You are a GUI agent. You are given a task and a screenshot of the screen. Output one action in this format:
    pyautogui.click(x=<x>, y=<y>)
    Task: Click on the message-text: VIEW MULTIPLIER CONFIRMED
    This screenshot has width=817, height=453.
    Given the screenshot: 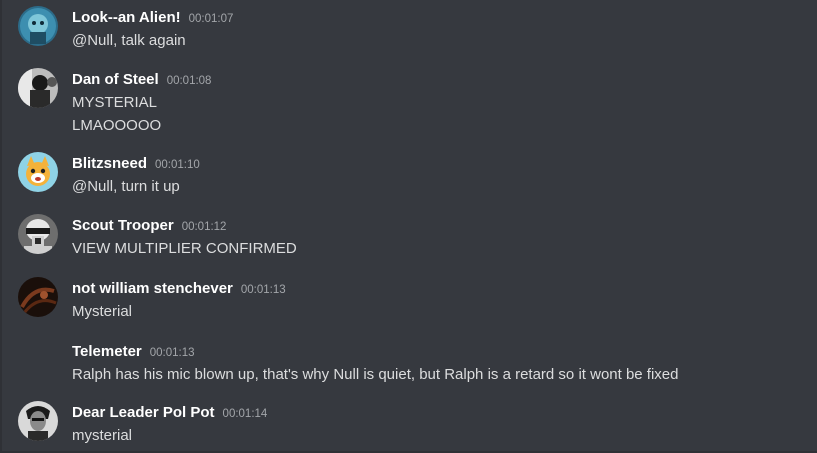 What is the action you would take?
    pyautogui.click(x=184, y=248)
    